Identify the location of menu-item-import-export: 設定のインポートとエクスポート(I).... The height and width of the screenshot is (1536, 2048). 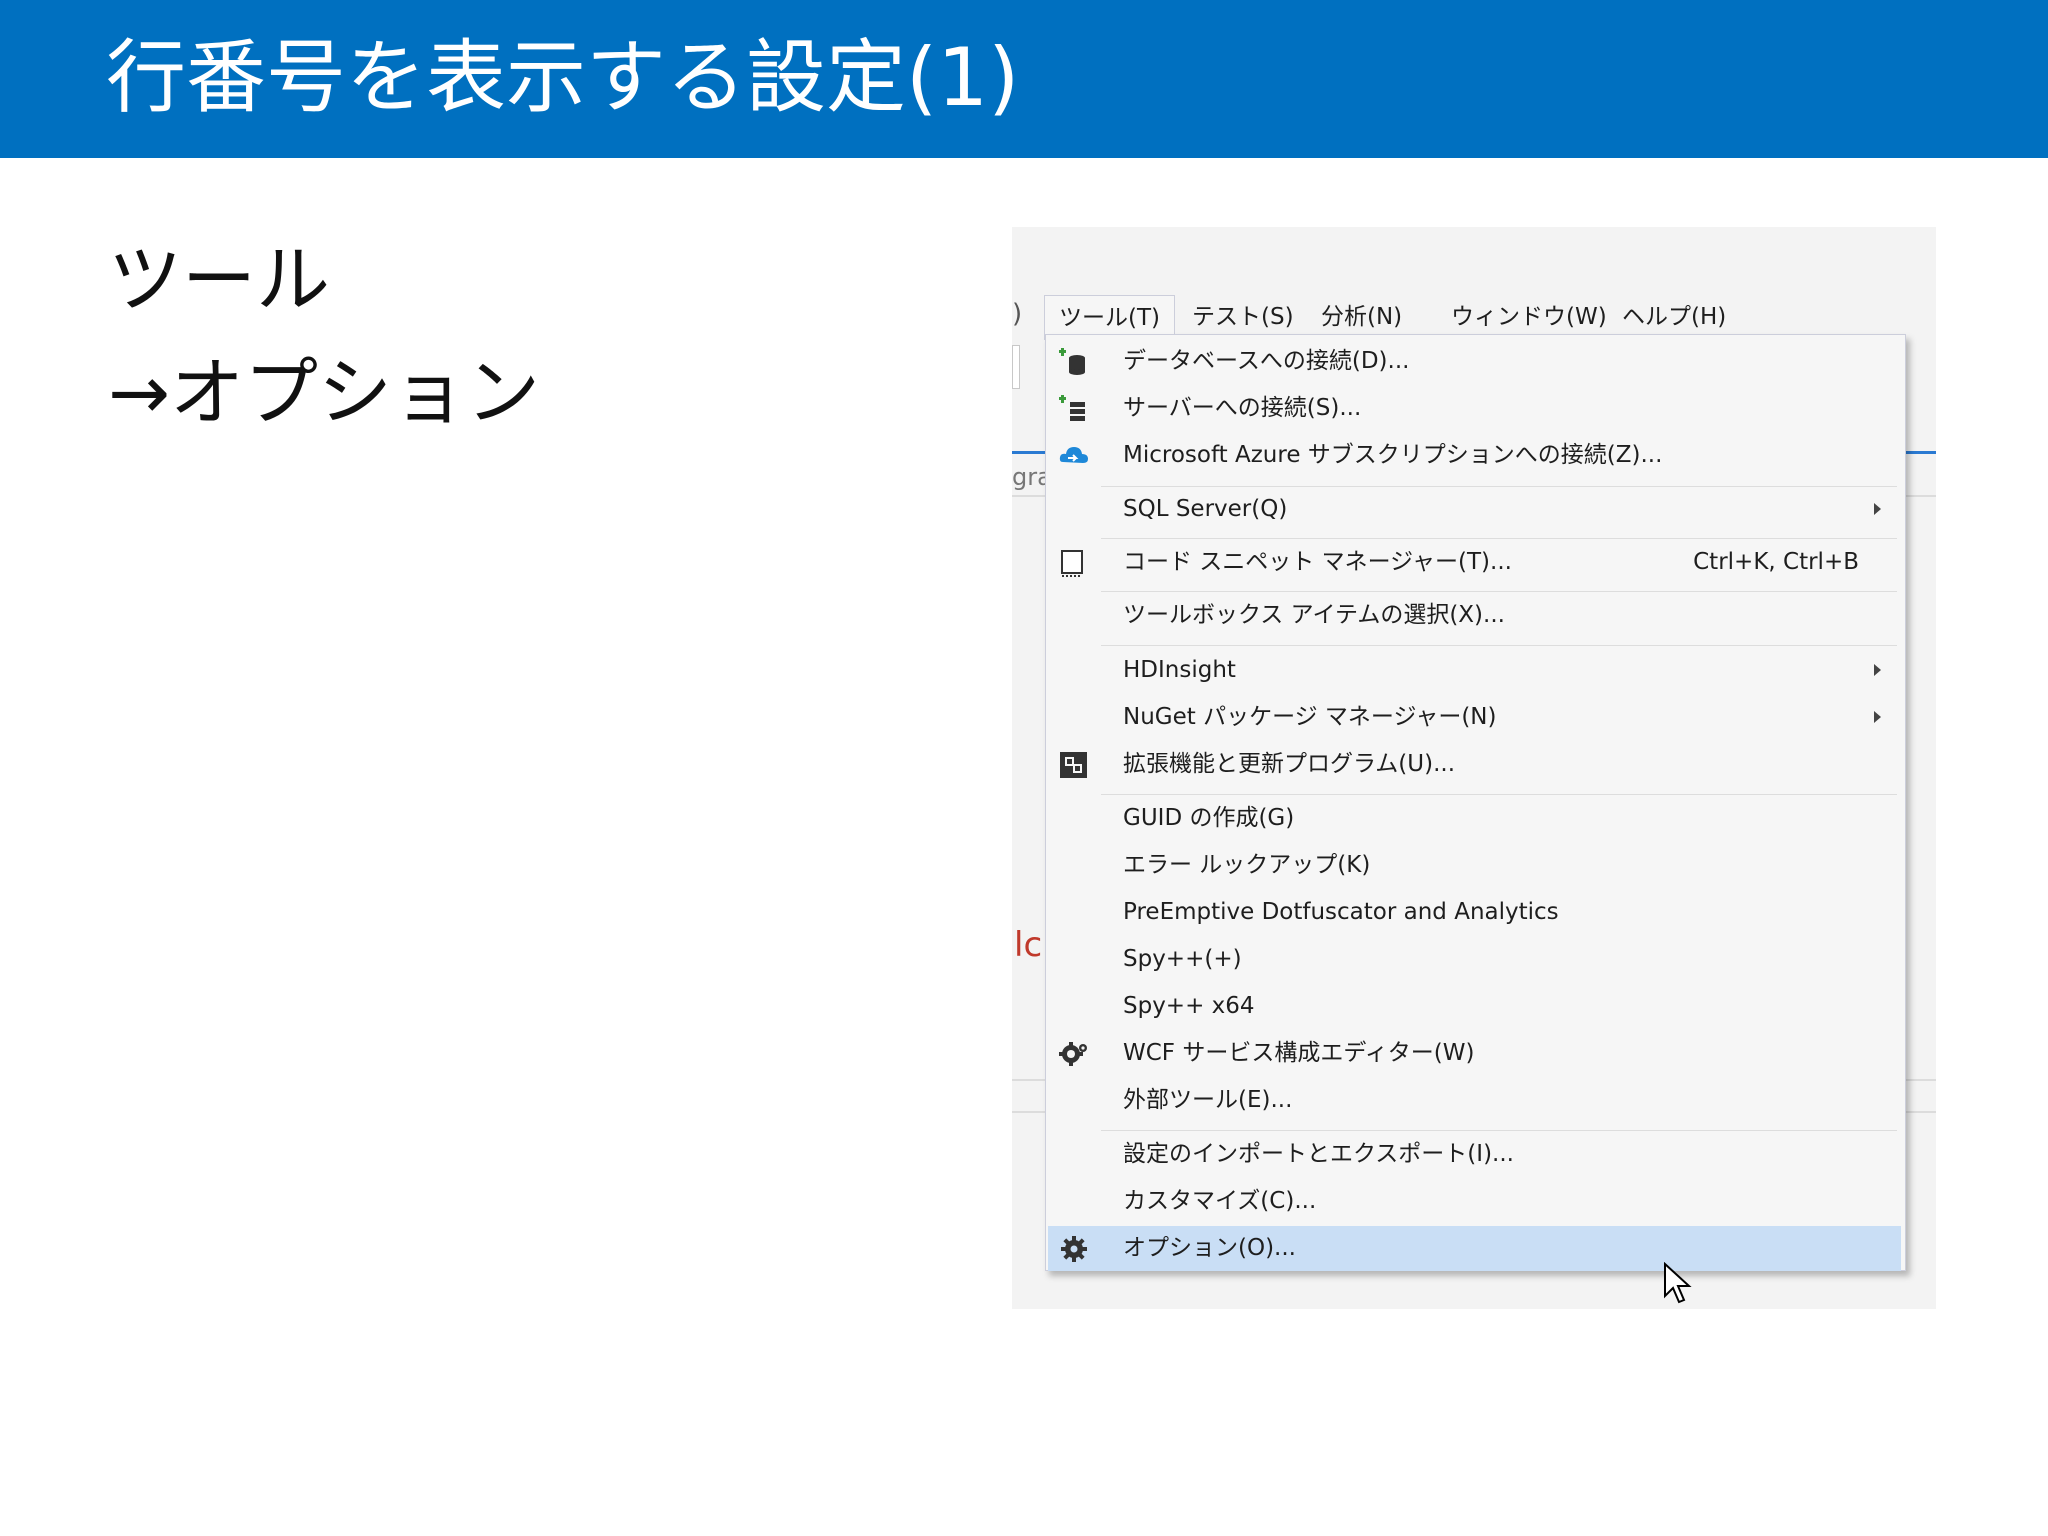
(1474, 1154).